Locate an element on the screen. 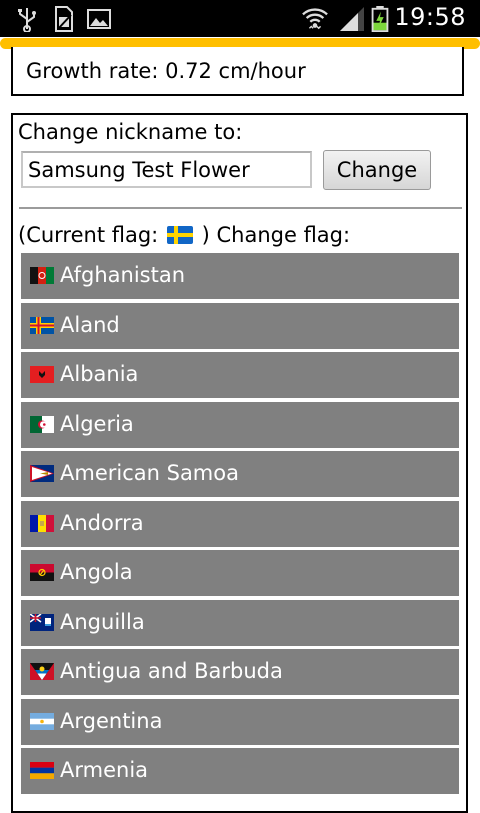  andorra-flag-icon is located at coordinates (42, 523).